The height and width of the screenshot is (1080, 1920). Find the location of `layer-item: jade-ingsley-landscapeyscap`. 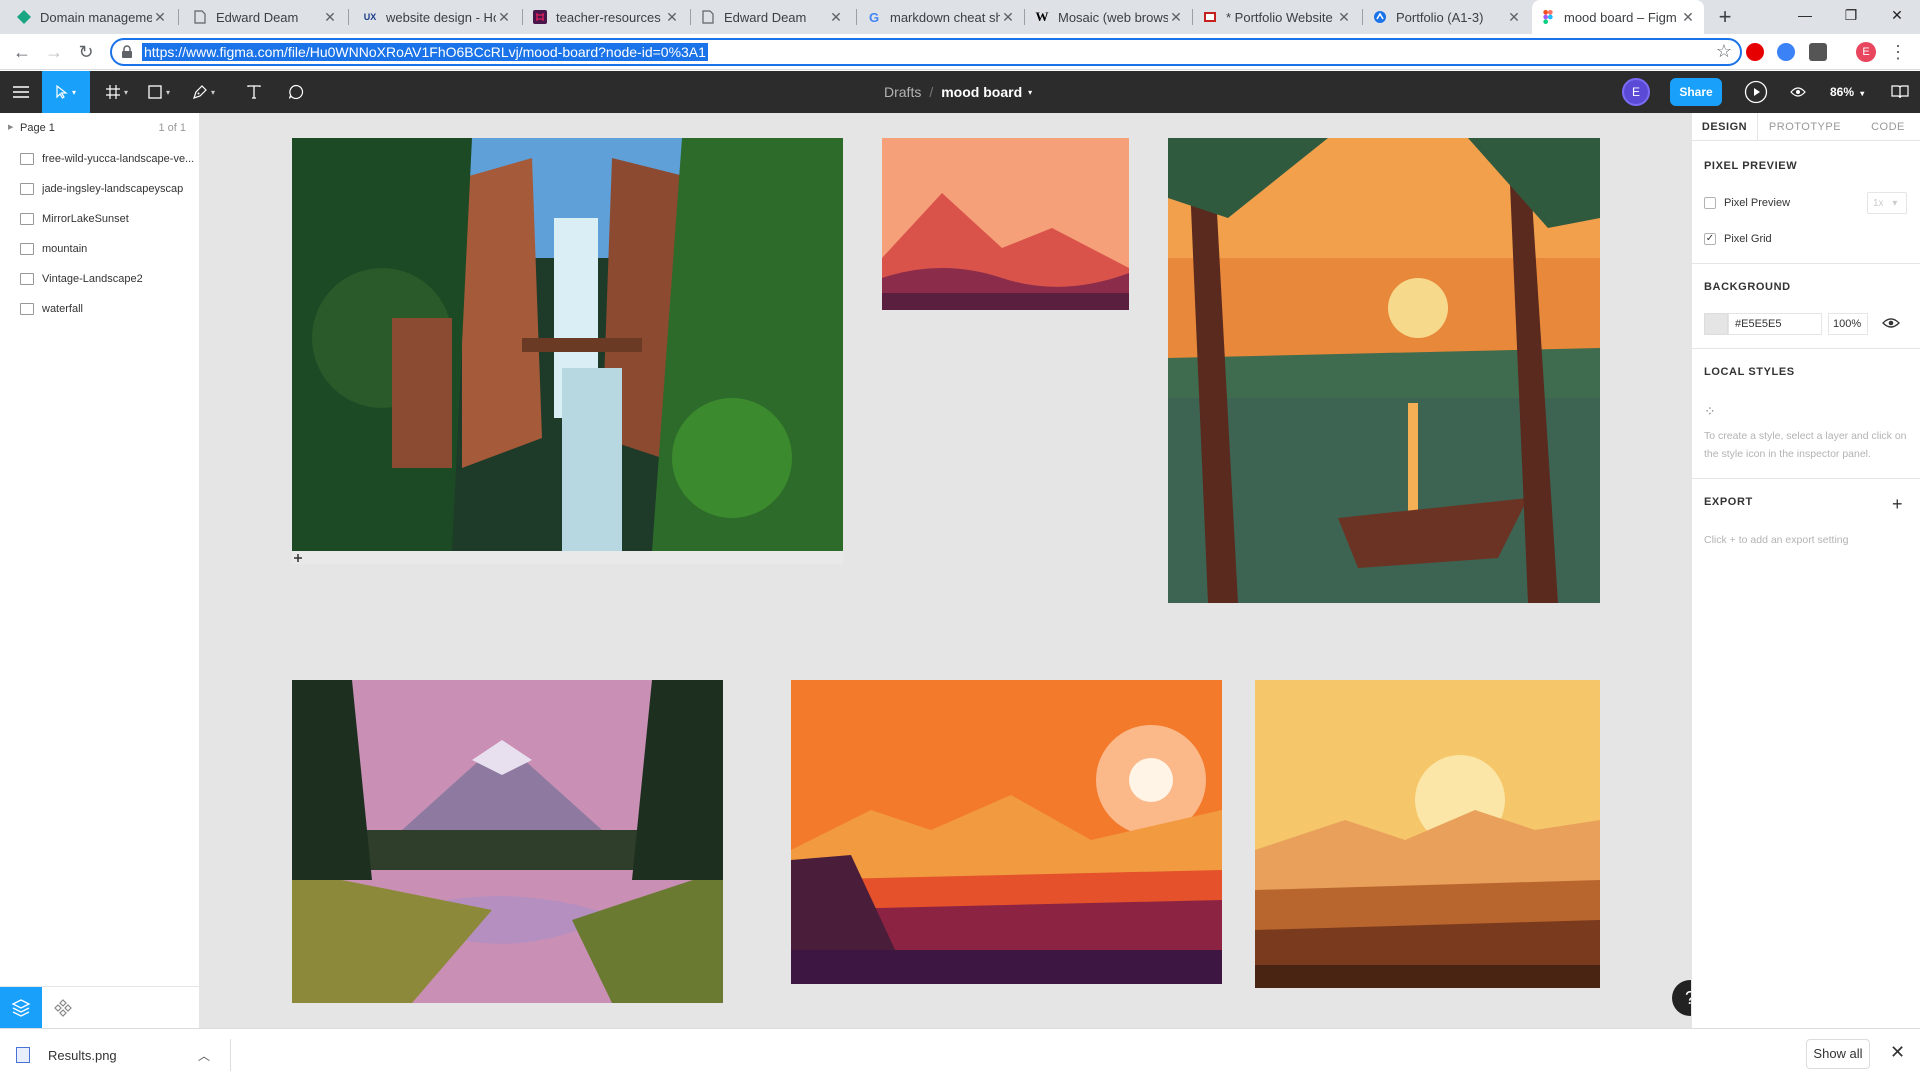

layer-item: jade-ingsley-landscapeyscap is located at coordinates (100, 189).